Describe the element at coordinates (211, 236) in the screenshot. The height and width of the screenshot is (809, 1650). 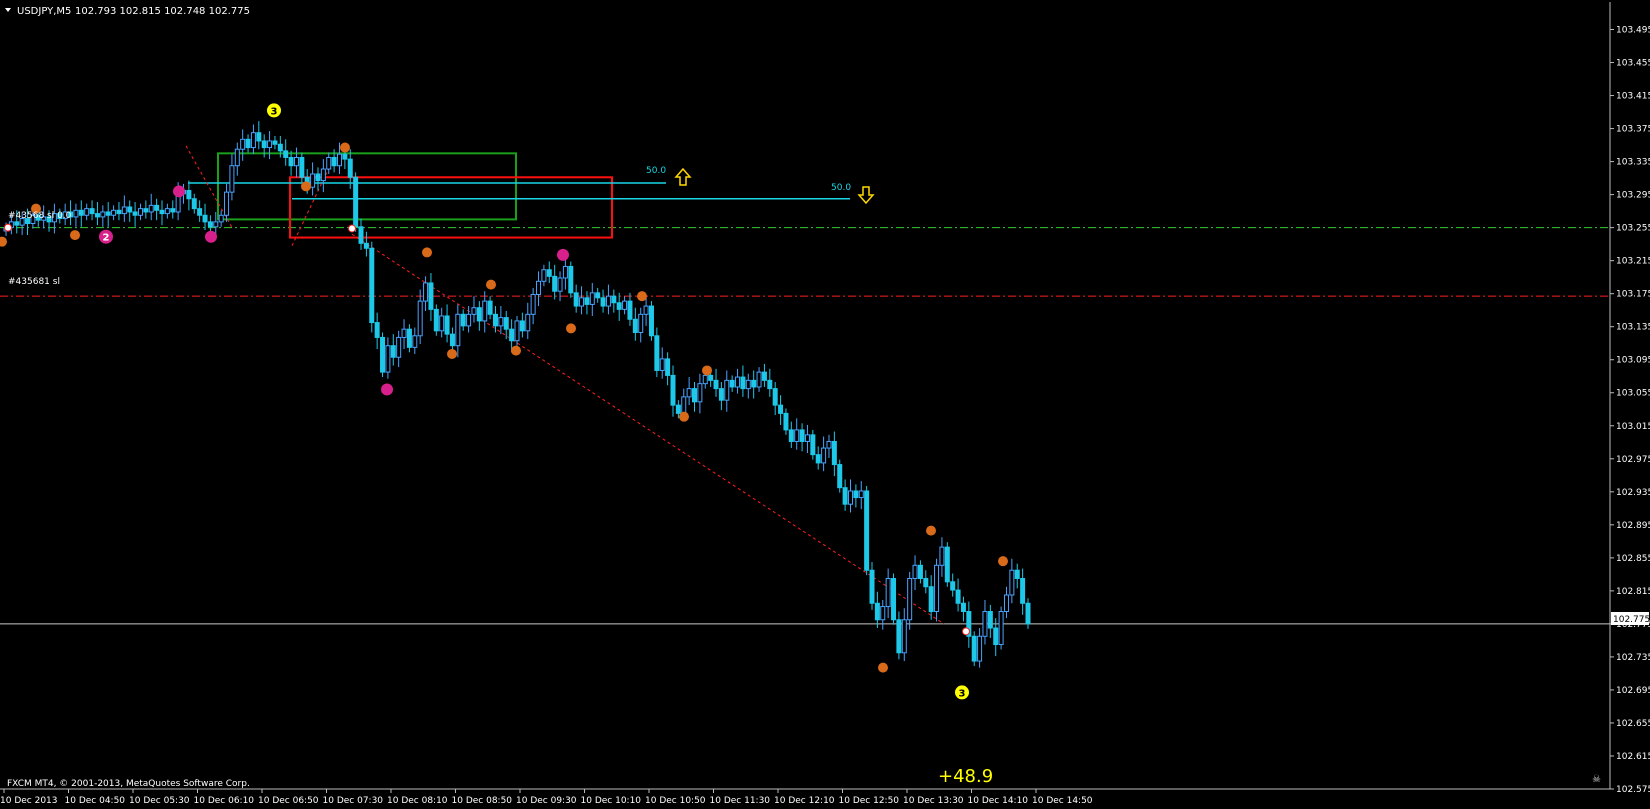
I see `magenta-signal-marker` at that location.